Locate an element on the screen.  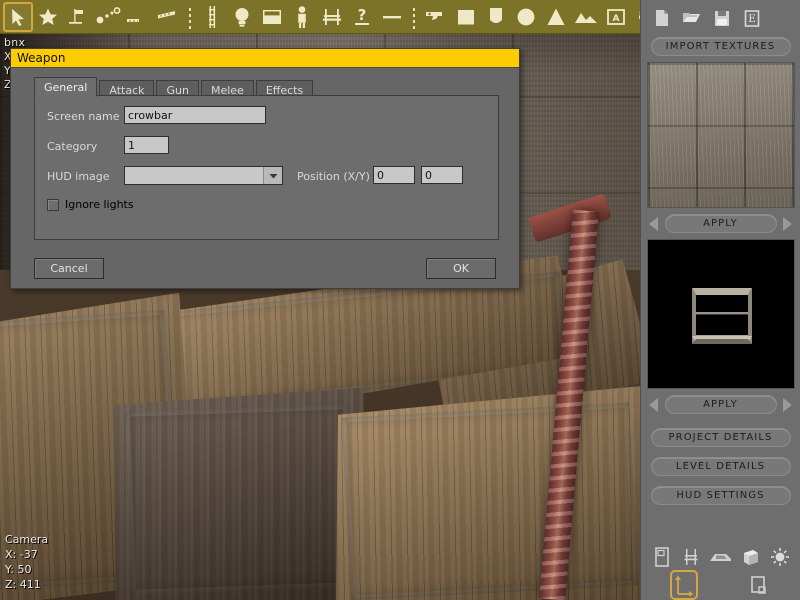
ammo-box-icon: A is located at coordinates (616, 16).